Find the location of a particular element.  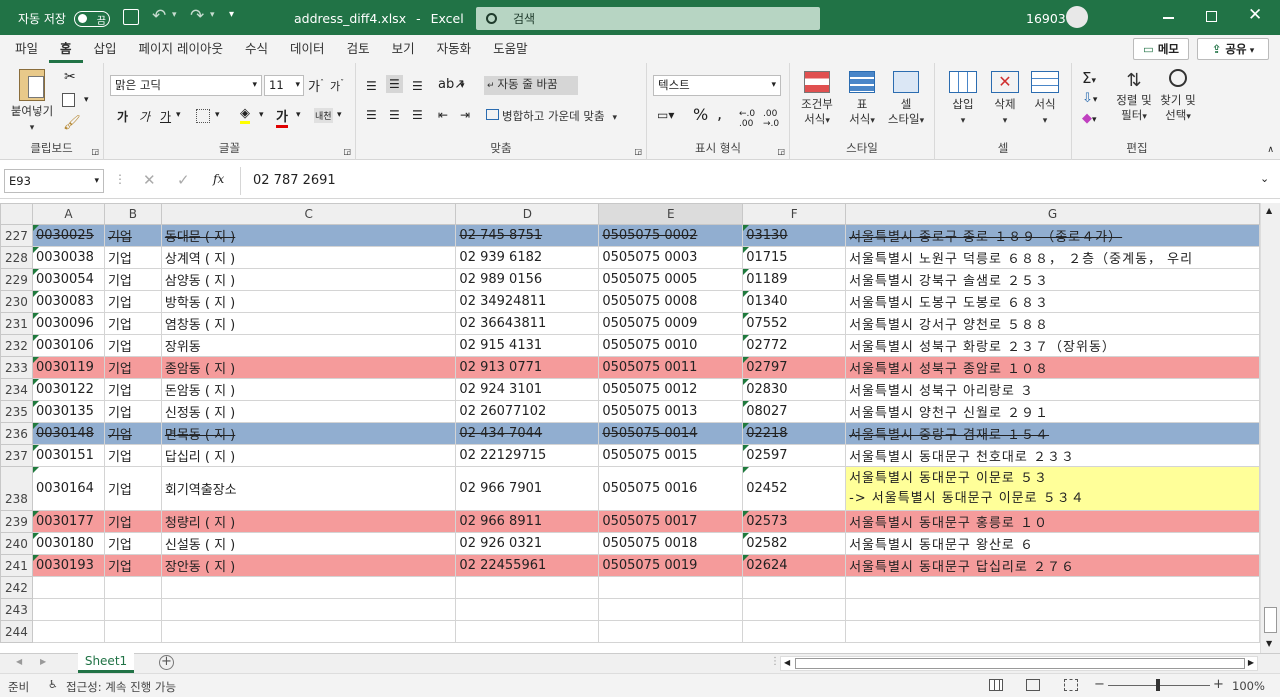

cell: 답십리 ( 지 ) is located at coordinates (308, 455).